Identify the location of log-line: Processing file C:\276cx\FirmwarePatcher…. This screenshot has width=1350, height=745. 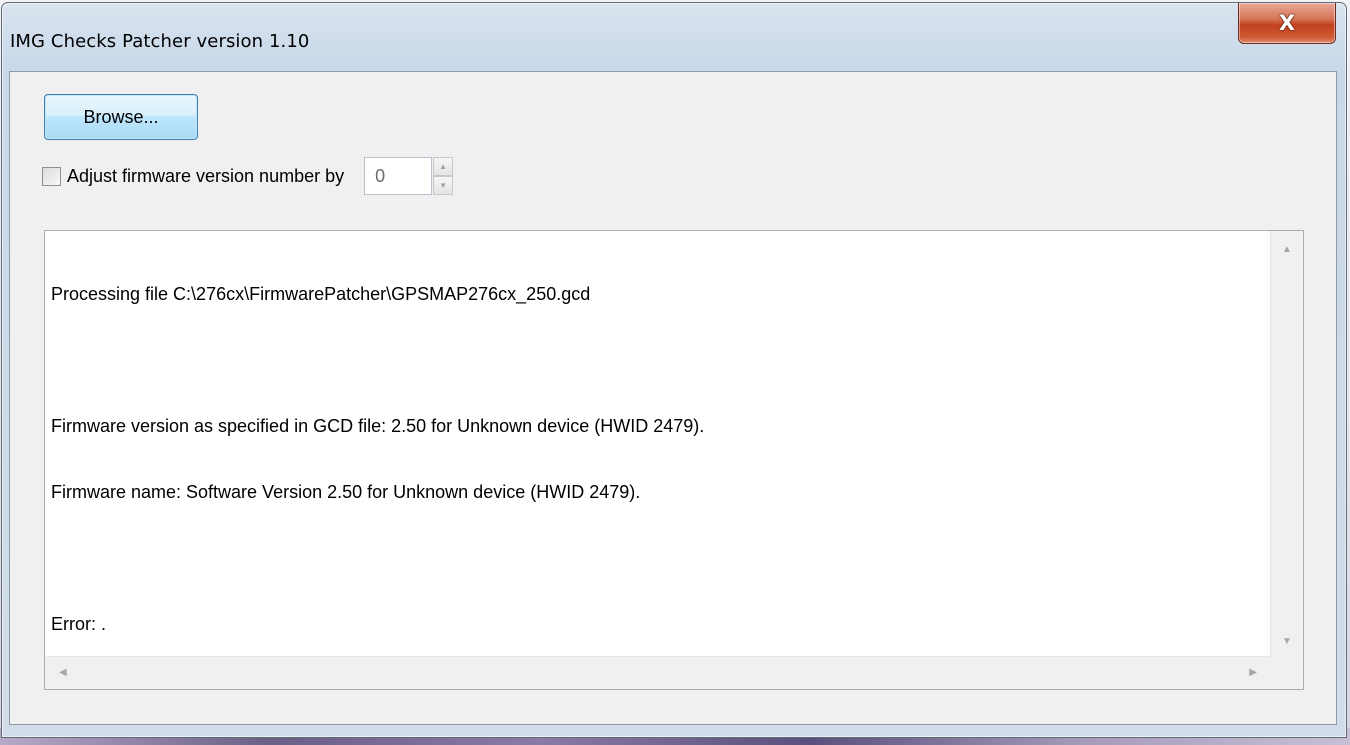
(321, 294).